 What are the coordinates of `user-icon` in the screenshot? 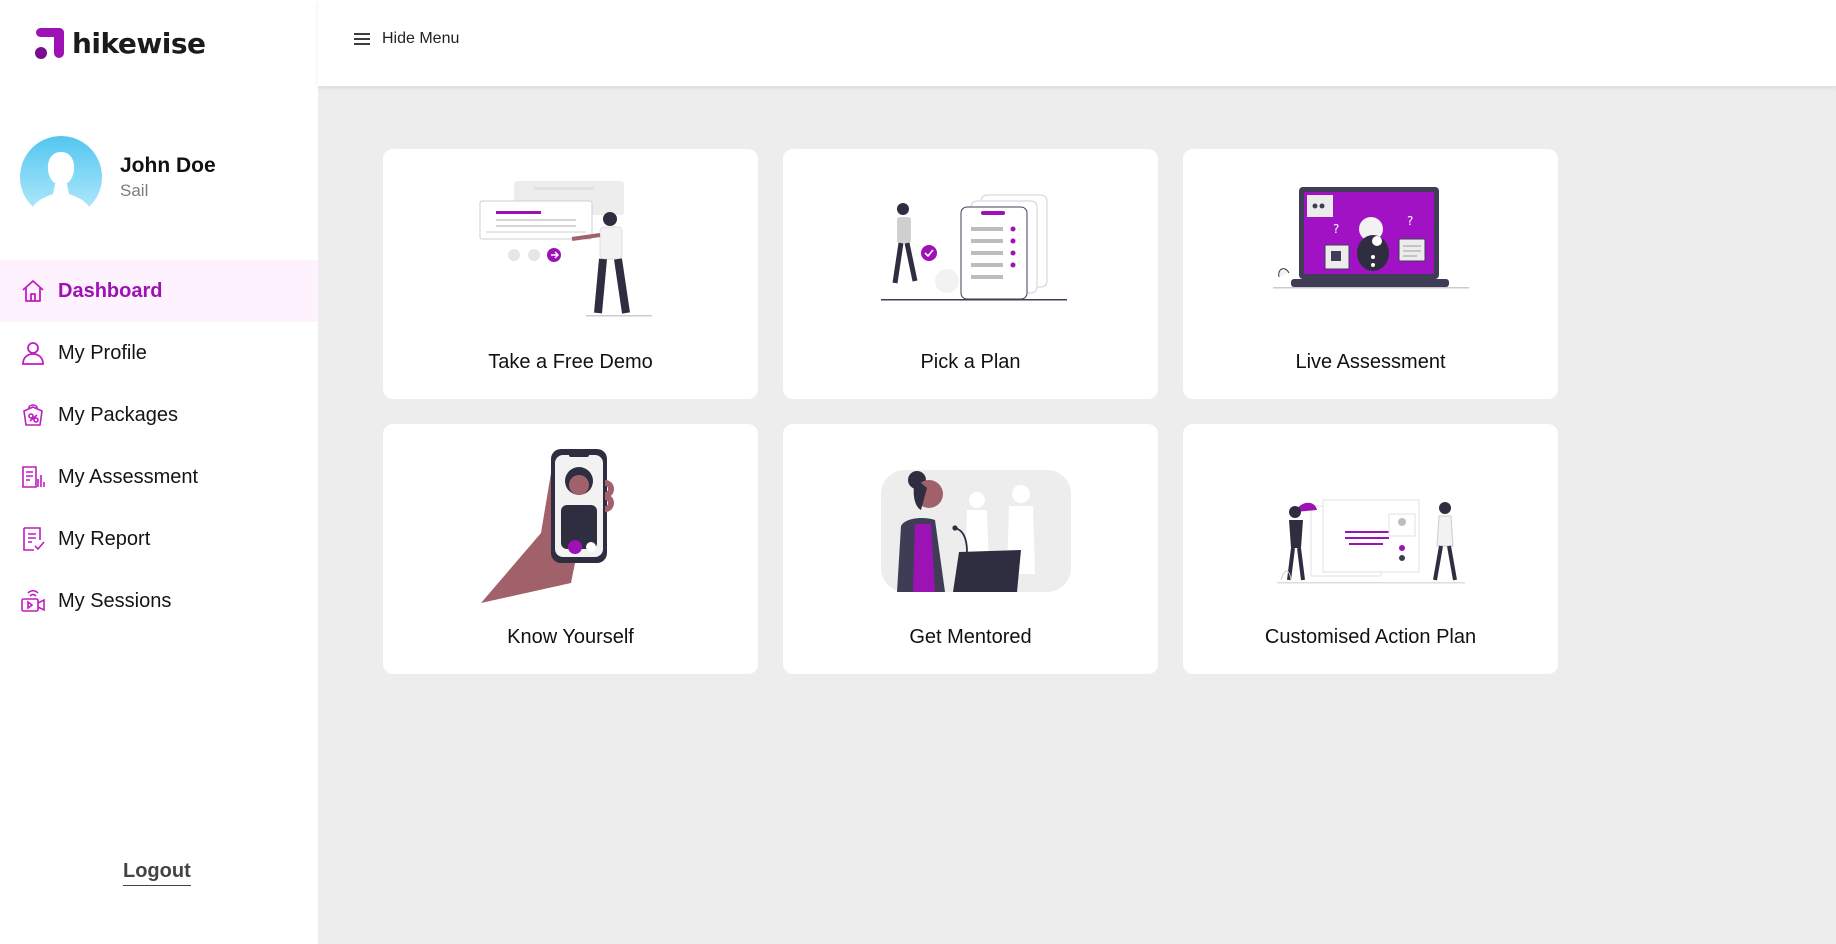 It's located at (33, 353).